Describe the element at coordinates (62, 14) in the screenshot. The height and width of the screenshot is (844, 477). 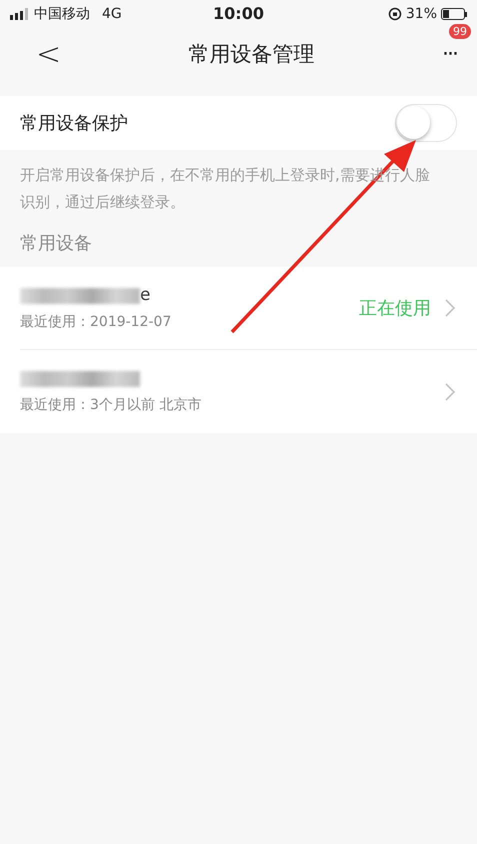
I see `carrier-name: 中国移动` at that location.